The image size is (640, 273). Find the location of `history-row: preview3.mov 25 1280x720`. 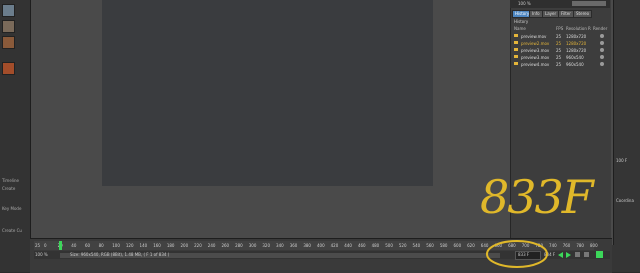

history-row: preview3.mov 25 1280x720 is located at coordinates (560, 50).